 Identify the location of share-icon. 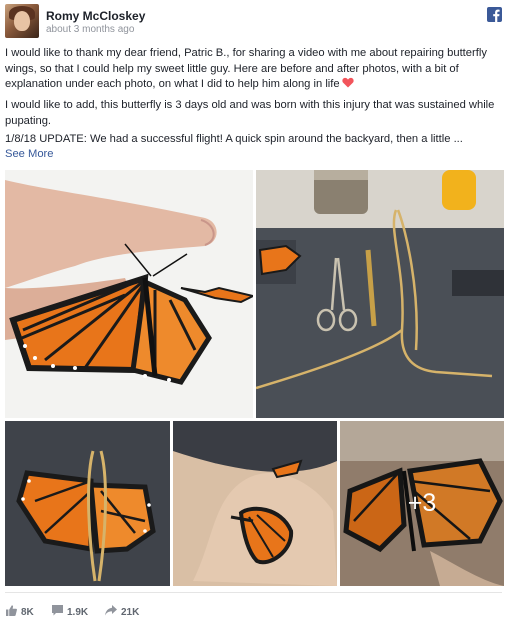
(111, 612).